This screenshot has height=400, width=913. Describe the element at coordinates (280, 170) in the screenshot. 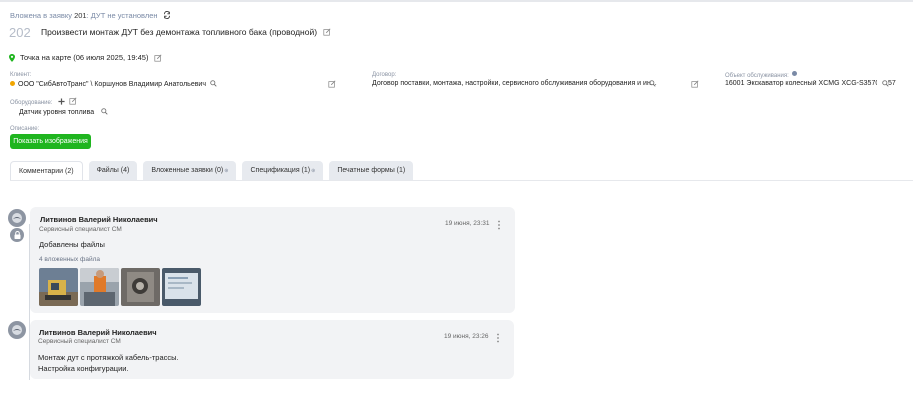

I see `tab-specification-label: Спецификация (1)` at that location.